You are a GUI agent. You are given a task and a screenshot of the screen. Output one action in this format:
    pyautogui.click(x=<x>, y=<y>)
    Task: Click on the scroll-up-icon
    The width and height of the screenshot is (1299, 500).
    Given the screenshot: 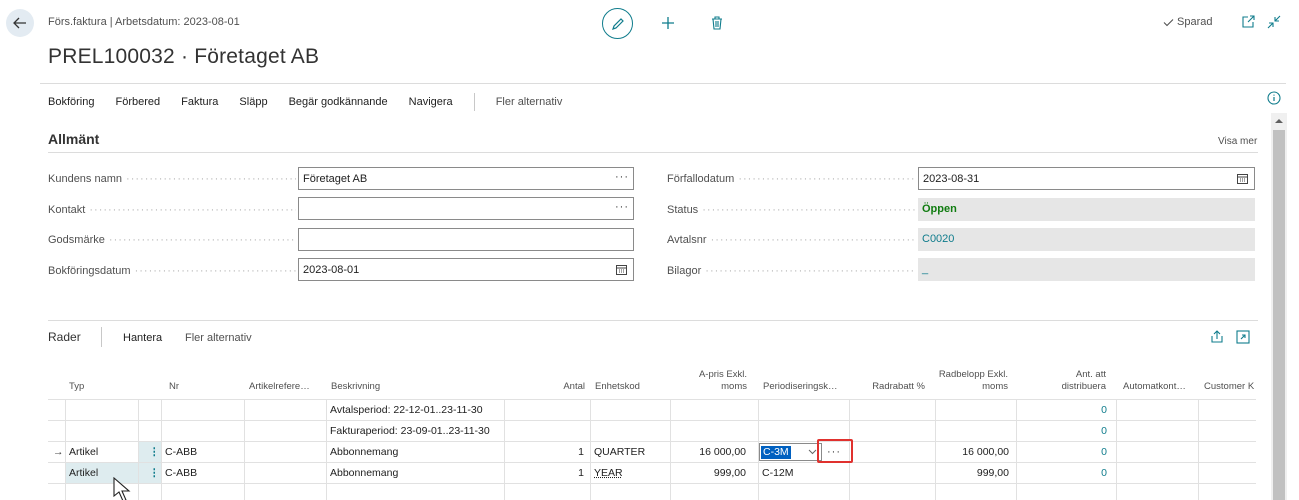 What is the action you would take?
    pyautogui.click(x=1279, y=121)
    